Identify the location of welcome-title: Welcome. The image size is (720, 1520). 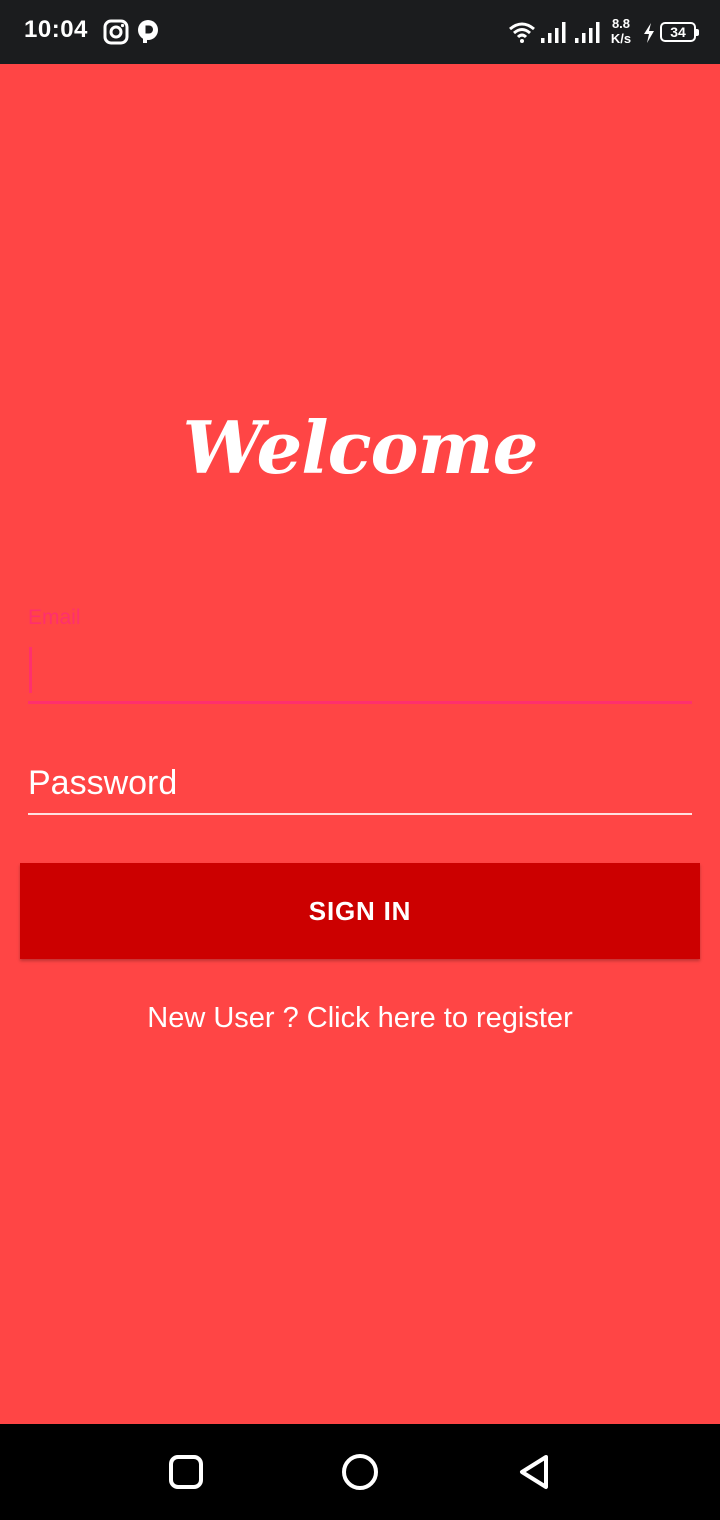
(360, 447).